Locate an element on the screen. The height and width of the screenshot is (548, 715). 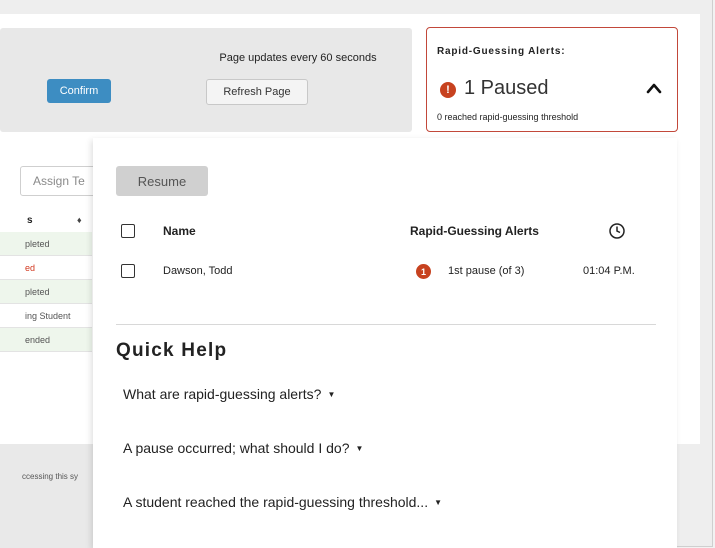
pause-alert-icon: 1 is located at coordinates (423, 271).